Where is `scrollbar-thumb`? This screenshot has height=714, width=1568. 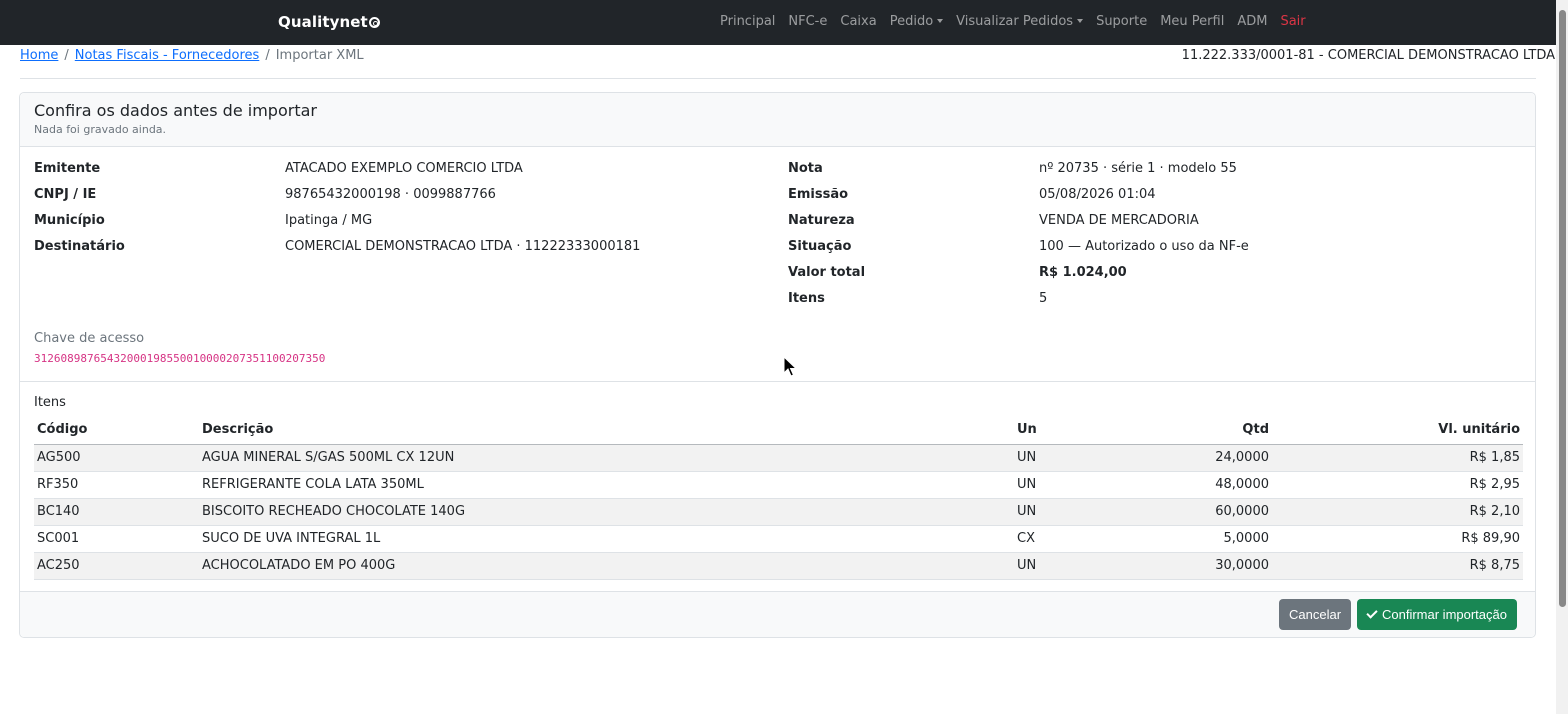
scrollbar-thumb is located at coordinates (1562, 308).